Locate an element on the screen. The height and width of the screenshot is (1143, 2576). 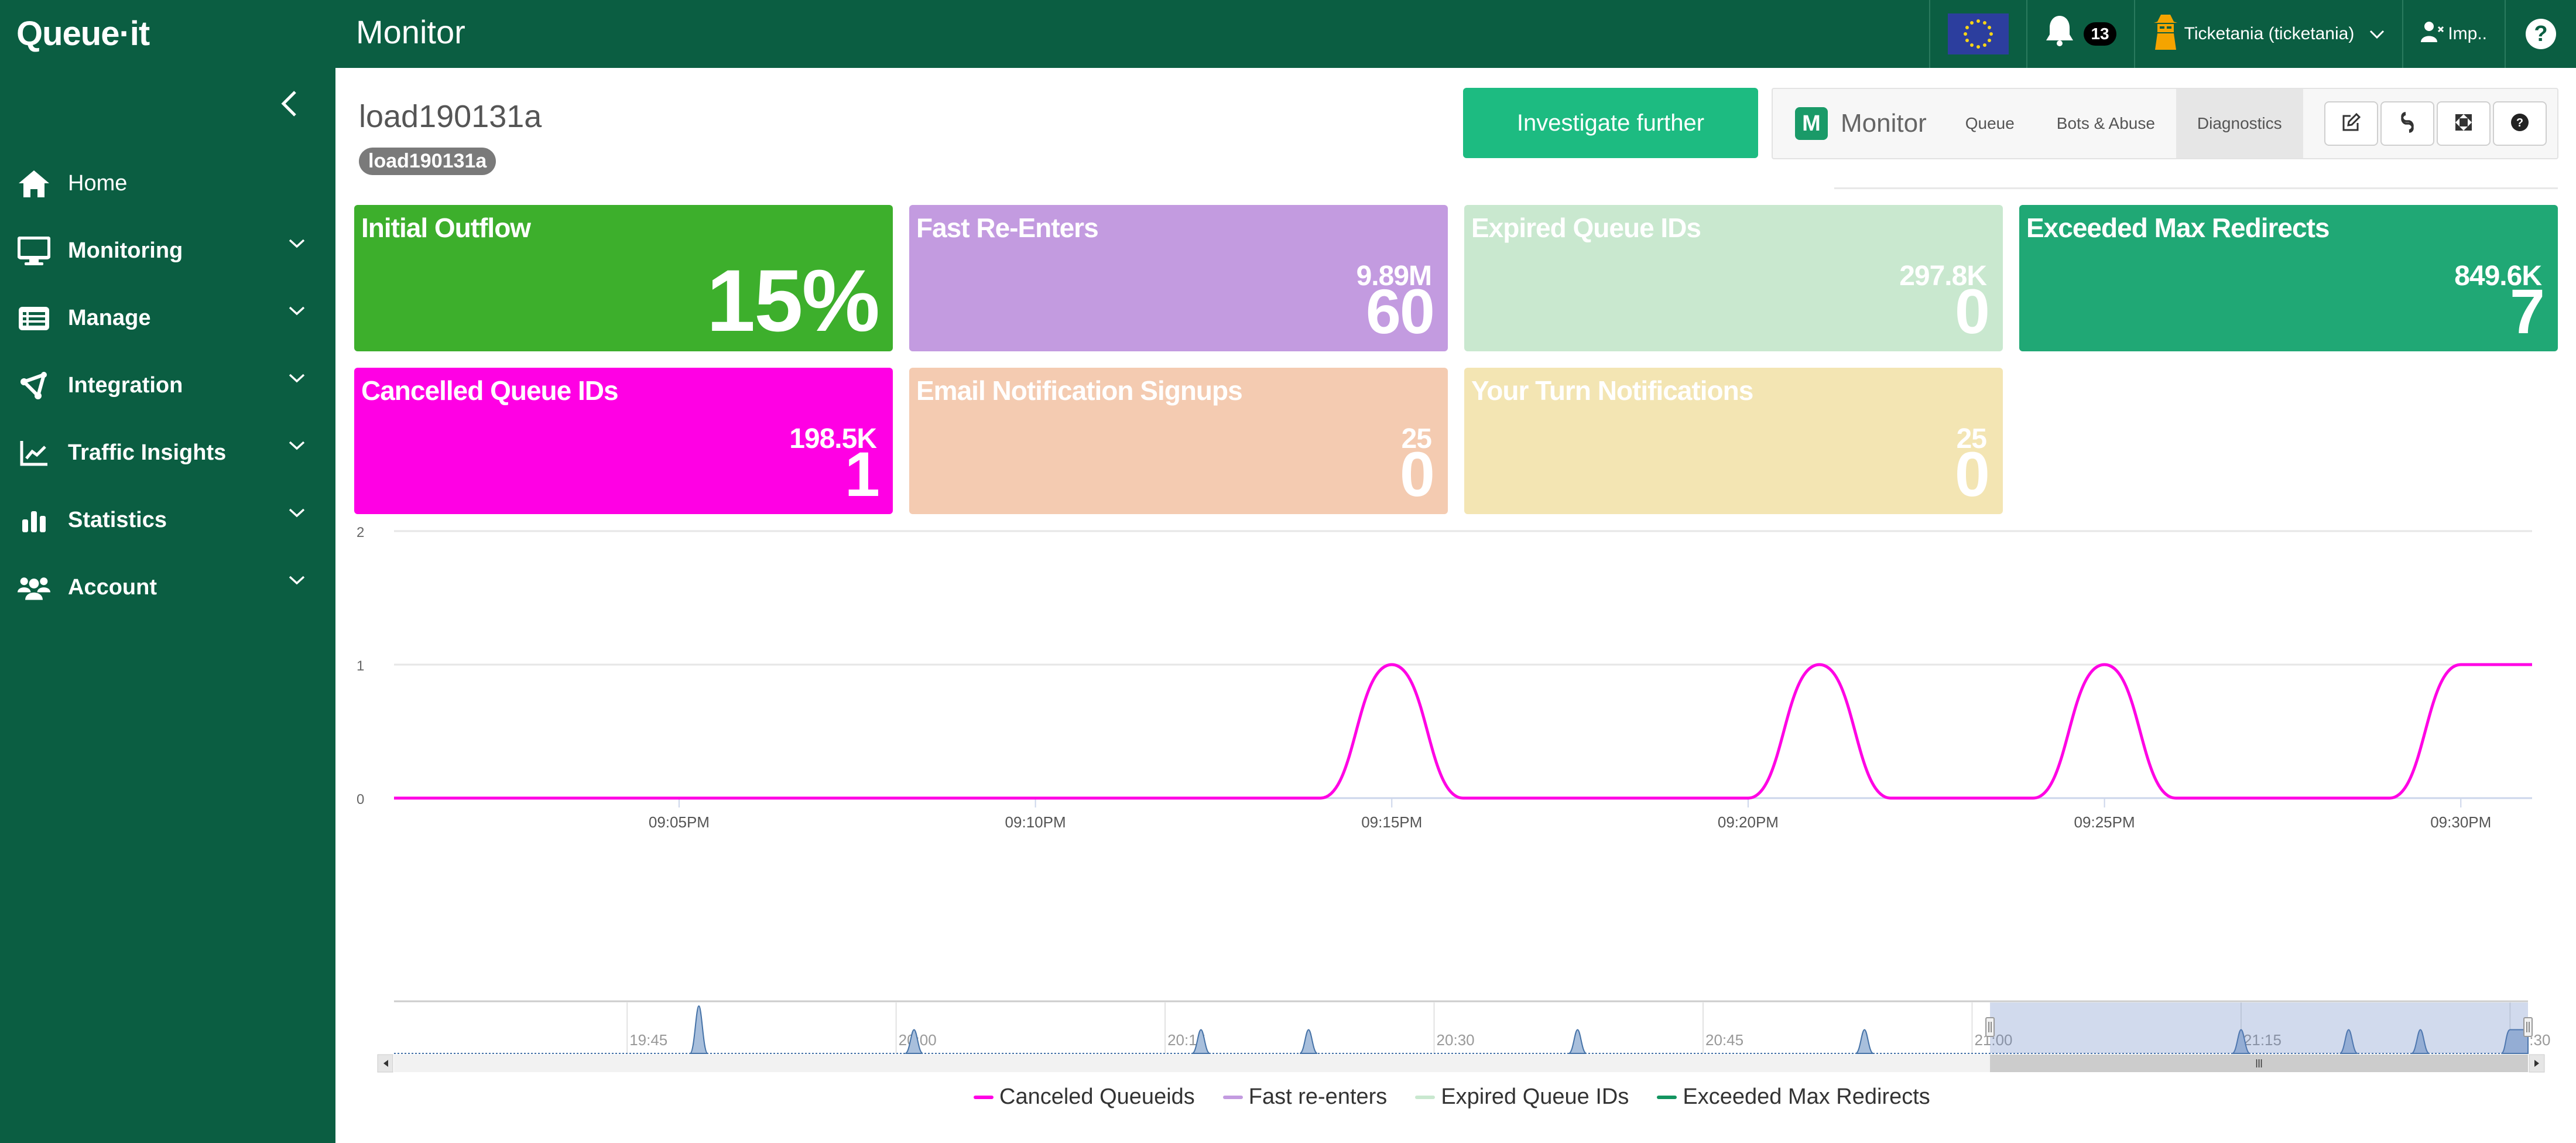
integration-icon is located at coordinates (34, 385).